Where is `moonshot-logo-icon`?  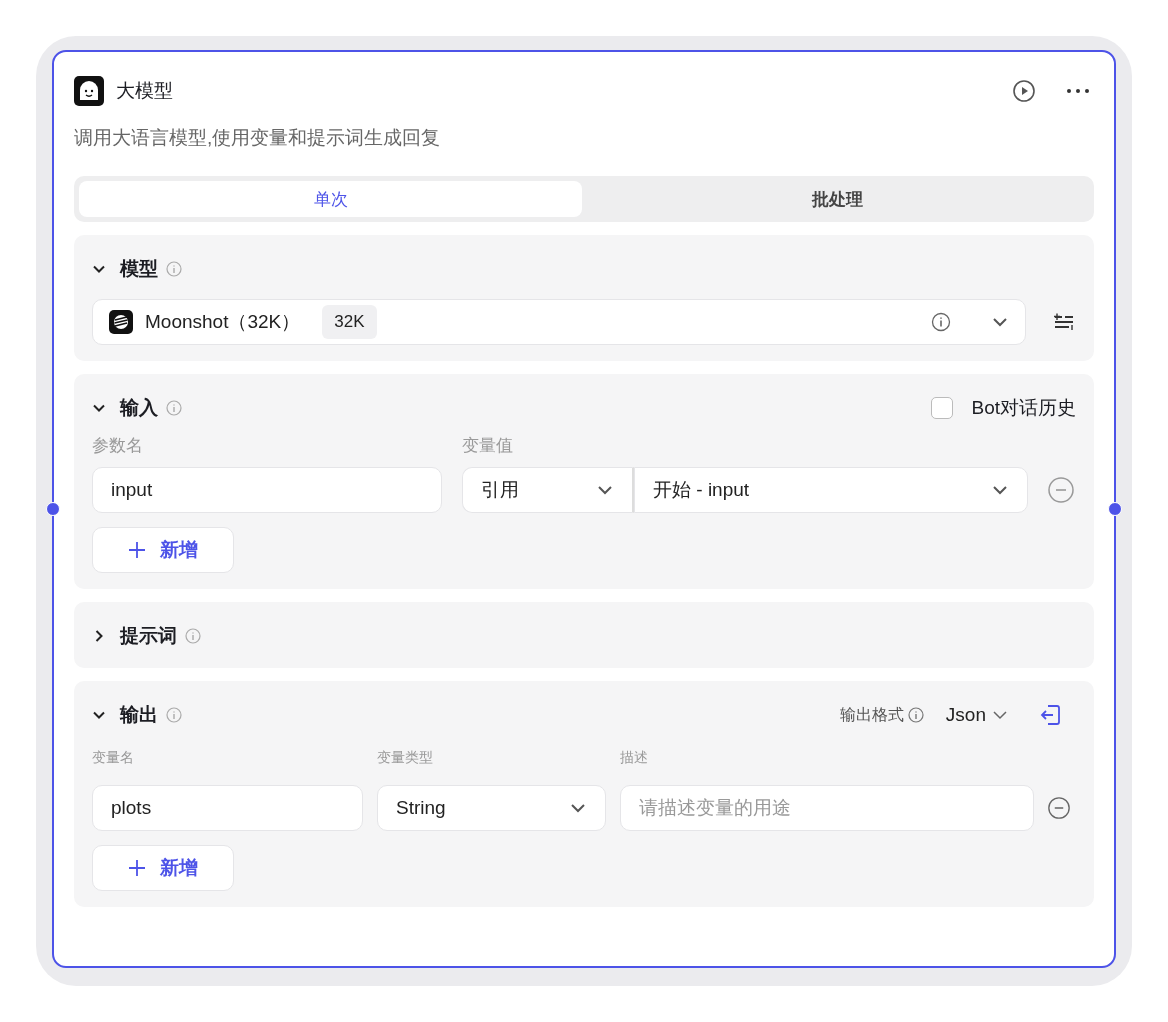 moonshot-logo-icon is located at coordinates (121, 322).